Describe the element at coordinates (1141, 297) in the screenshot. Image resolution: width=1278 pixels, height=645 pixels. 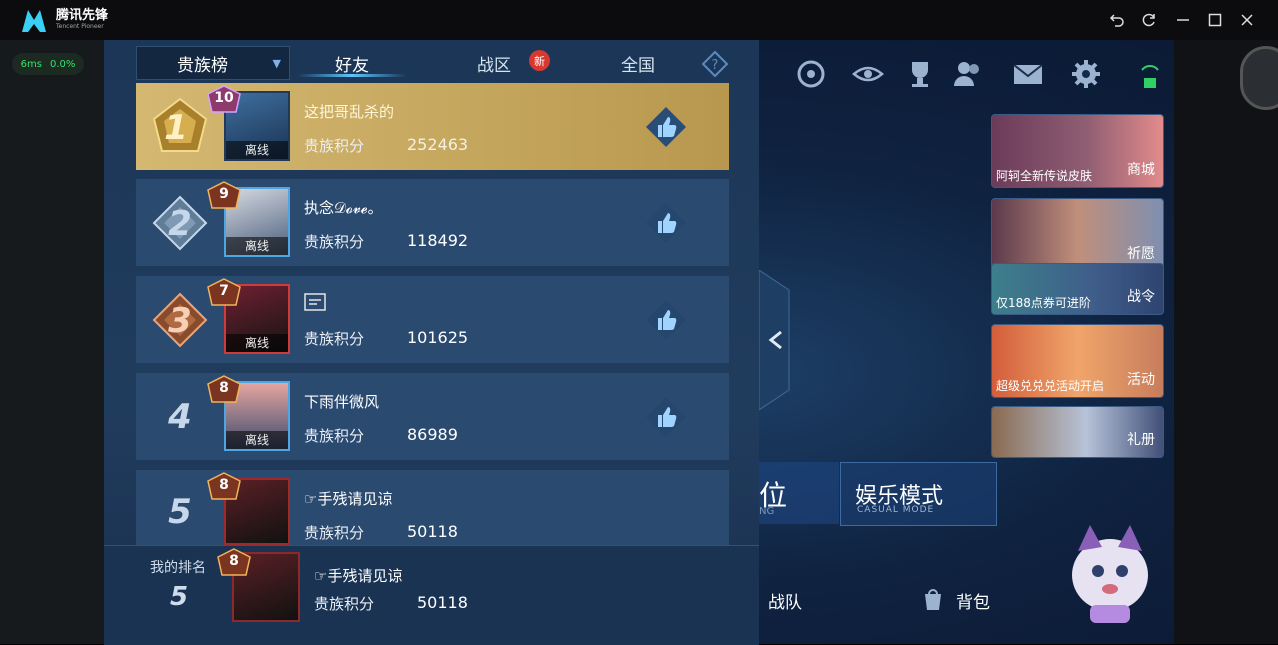
I see `side-card-label: 战令` at that location.